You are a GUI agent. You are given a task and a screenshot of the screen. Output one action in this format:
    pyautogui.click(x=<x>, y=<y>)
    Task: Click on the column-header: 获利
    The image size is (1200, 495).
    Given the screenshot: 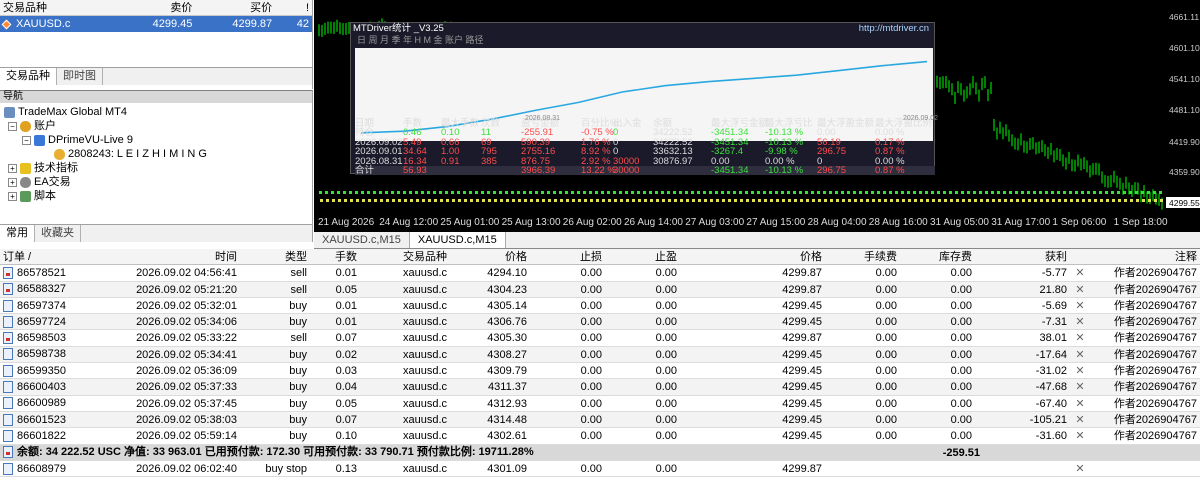 What is the action you would take?
    pyautogui.click(x=1022, y=256)
    